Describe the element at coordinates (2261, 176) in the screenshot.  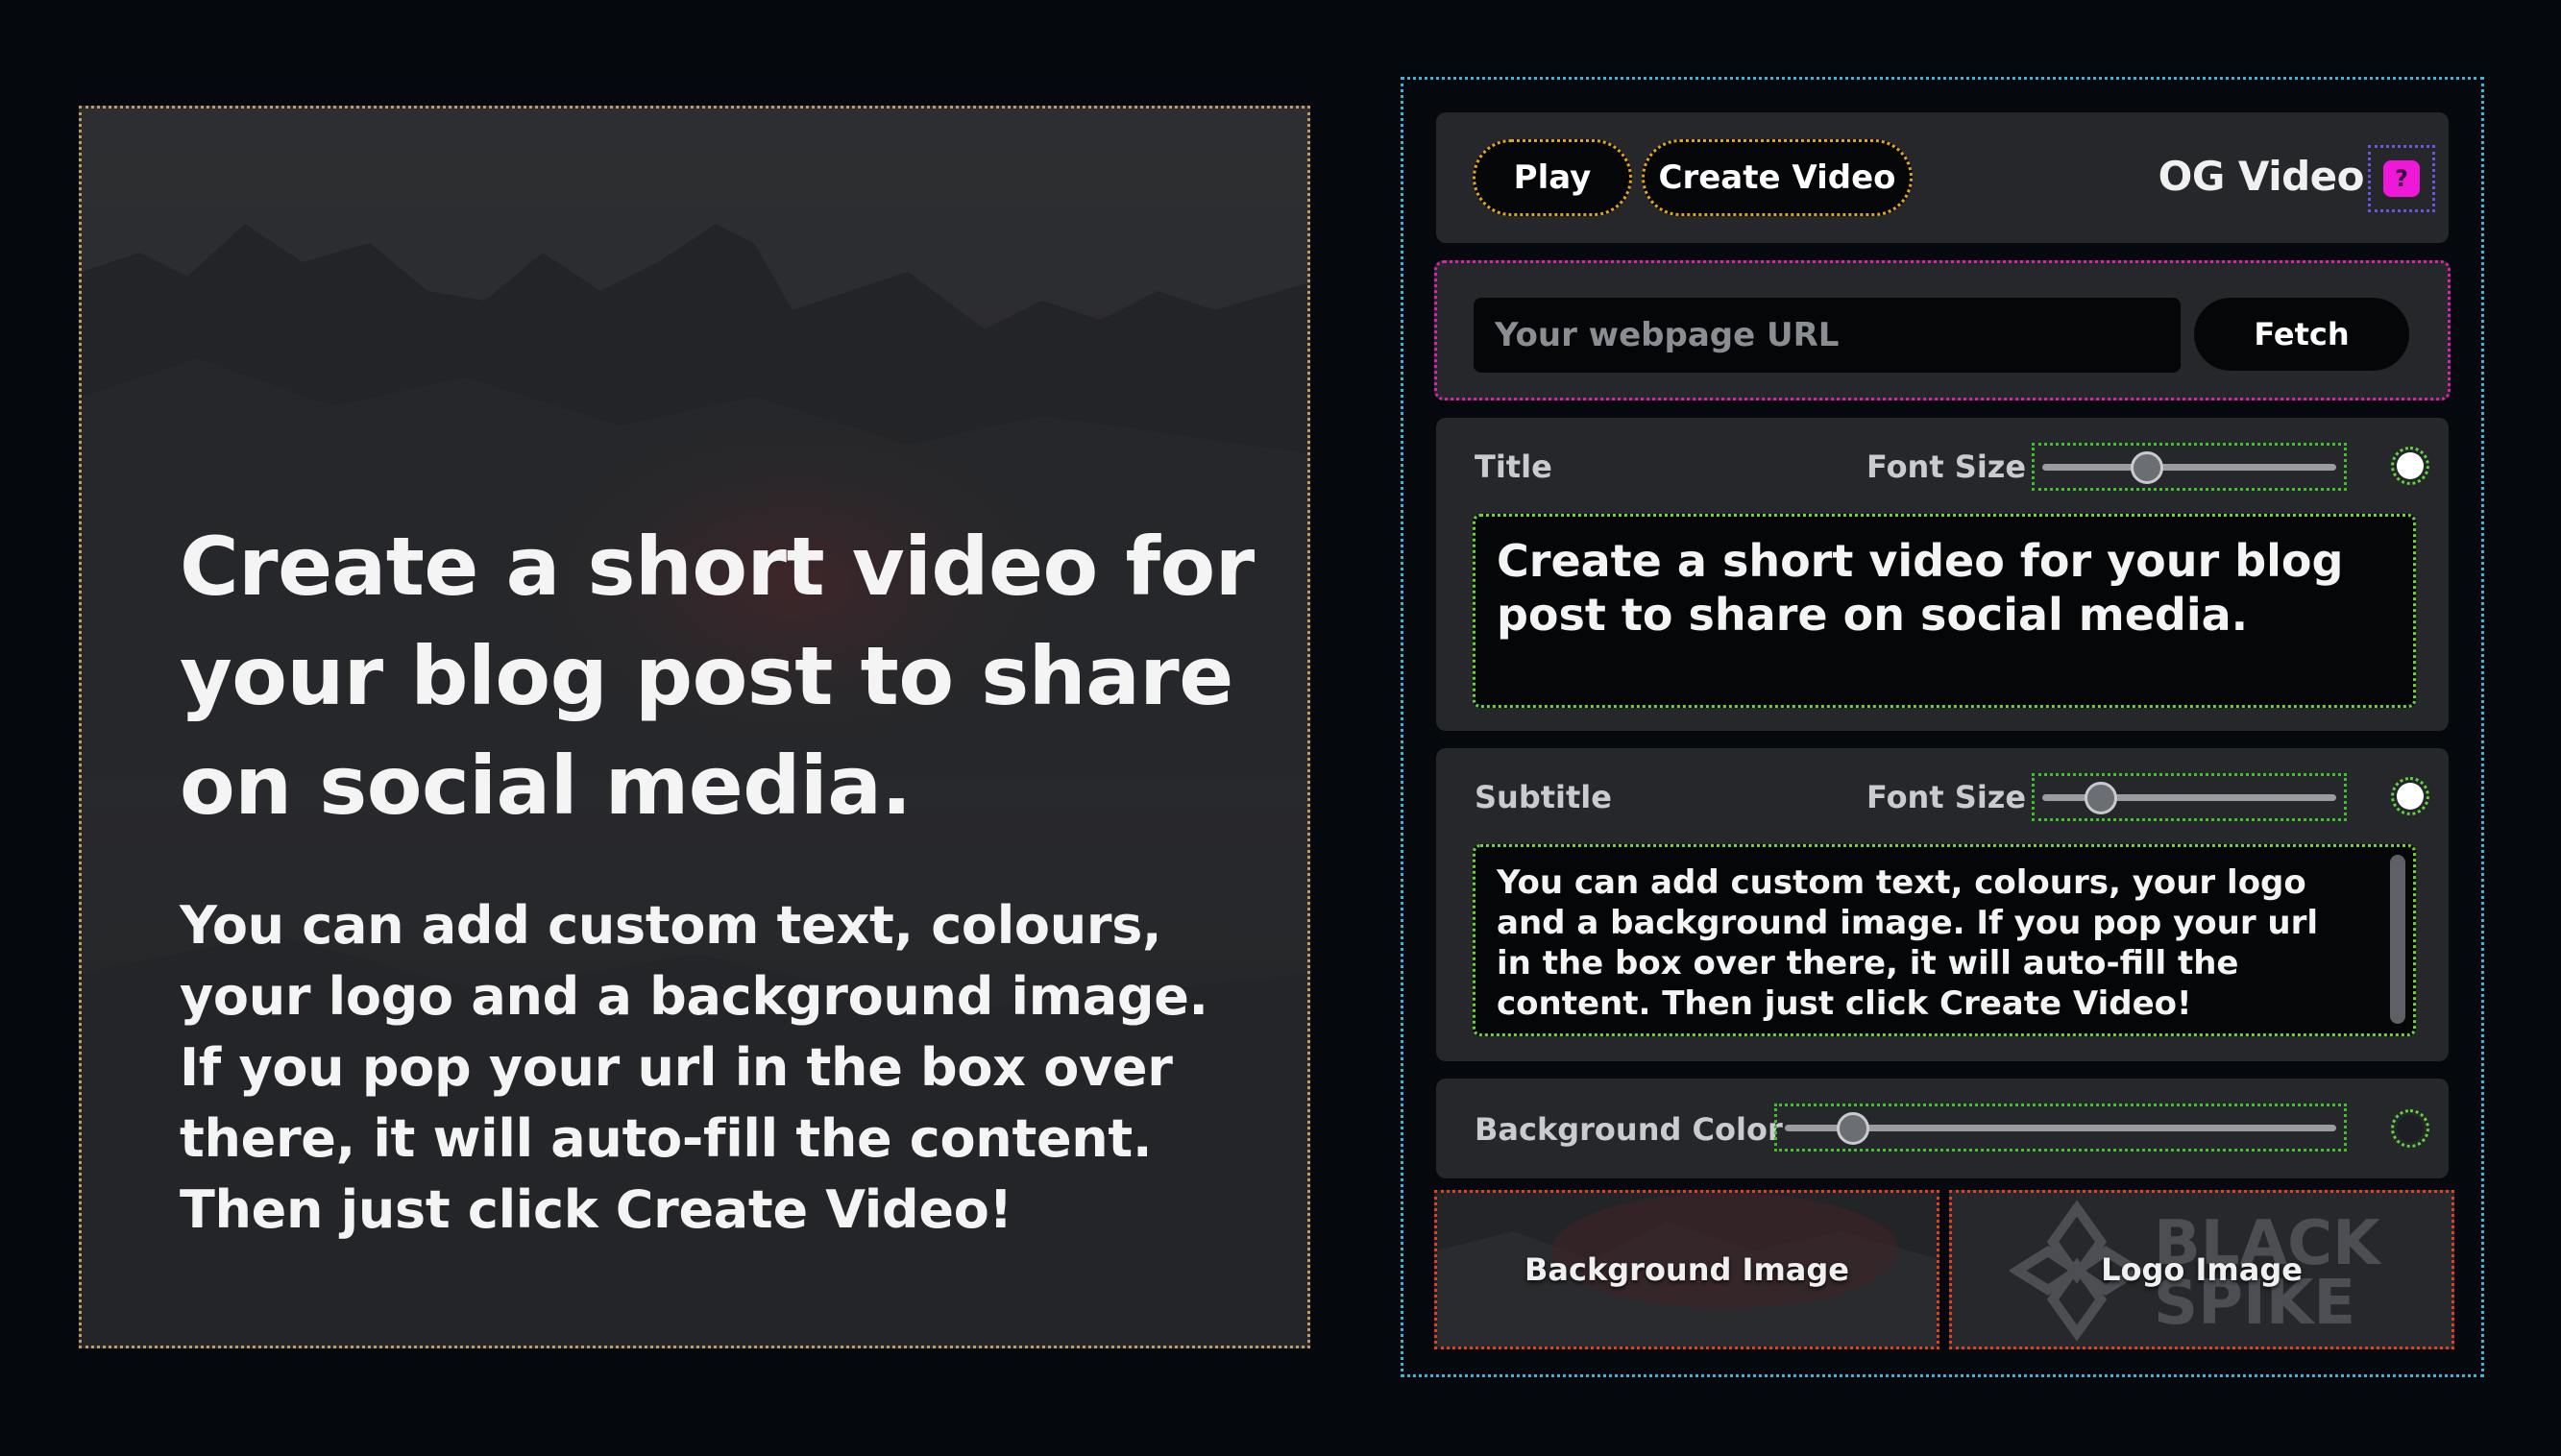
I see `app-title: OG Video` at that location.